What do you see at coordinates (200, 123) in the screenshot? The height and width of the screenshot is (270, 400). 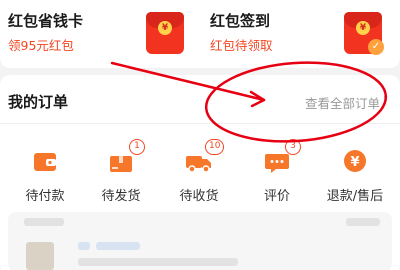 I see `divider` at bounding box center [200, 123].